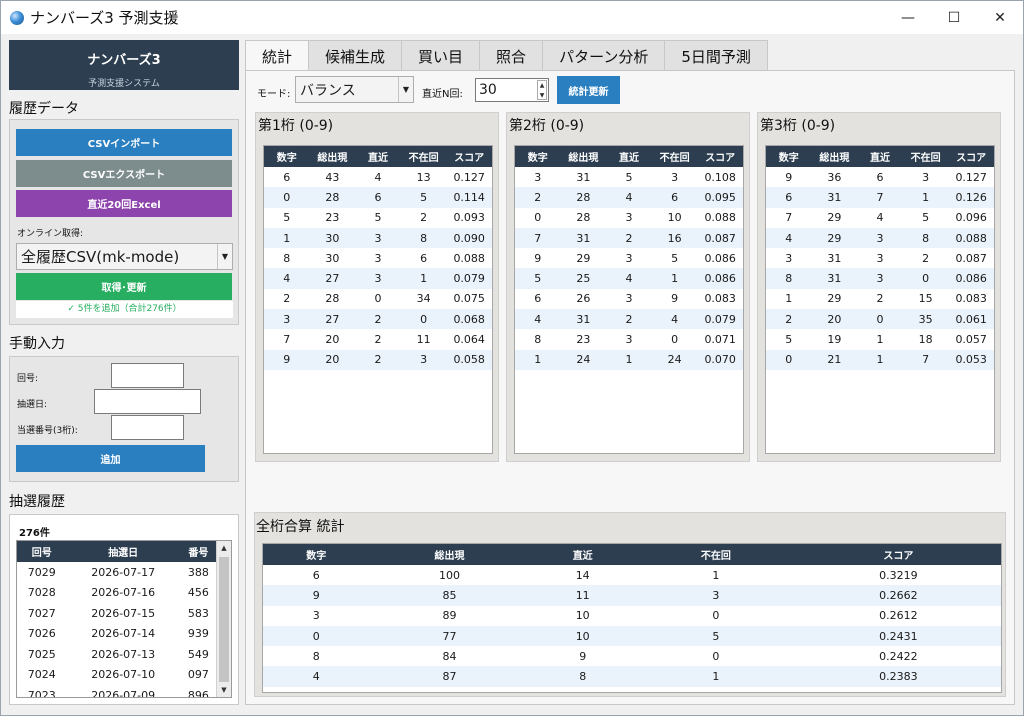  Describe the element at coordinates (378, 278) in the screenshot. I see `table-row: 4 27 3 1 0.079` at that location.